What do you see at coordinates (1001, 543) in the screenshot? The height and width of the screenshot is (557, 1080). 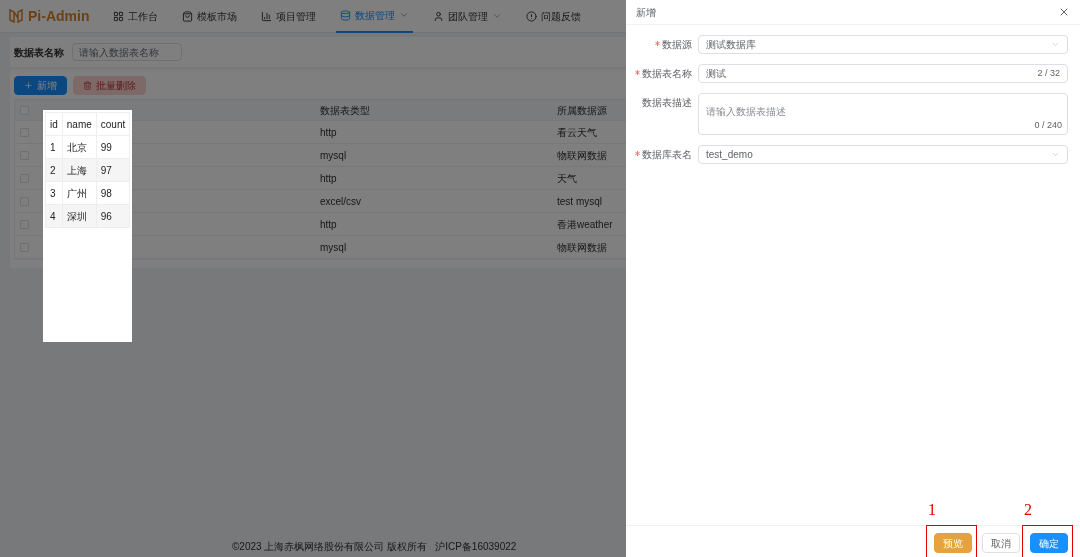 I see `cancel-button: 取消` at bounding box center [1001, 543].